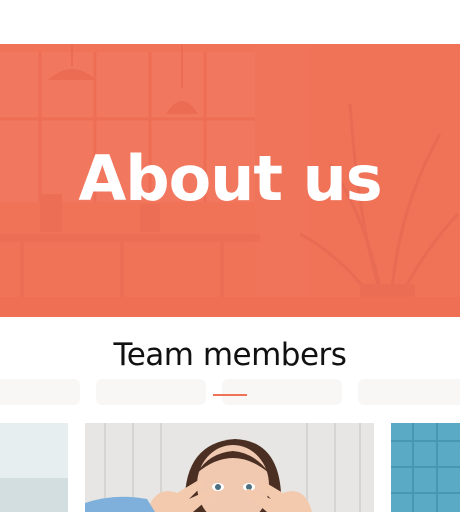  What do you see at coordinates (230, 395) in the screenshot?
I see `section-divider` at bounding box center [230, 395].